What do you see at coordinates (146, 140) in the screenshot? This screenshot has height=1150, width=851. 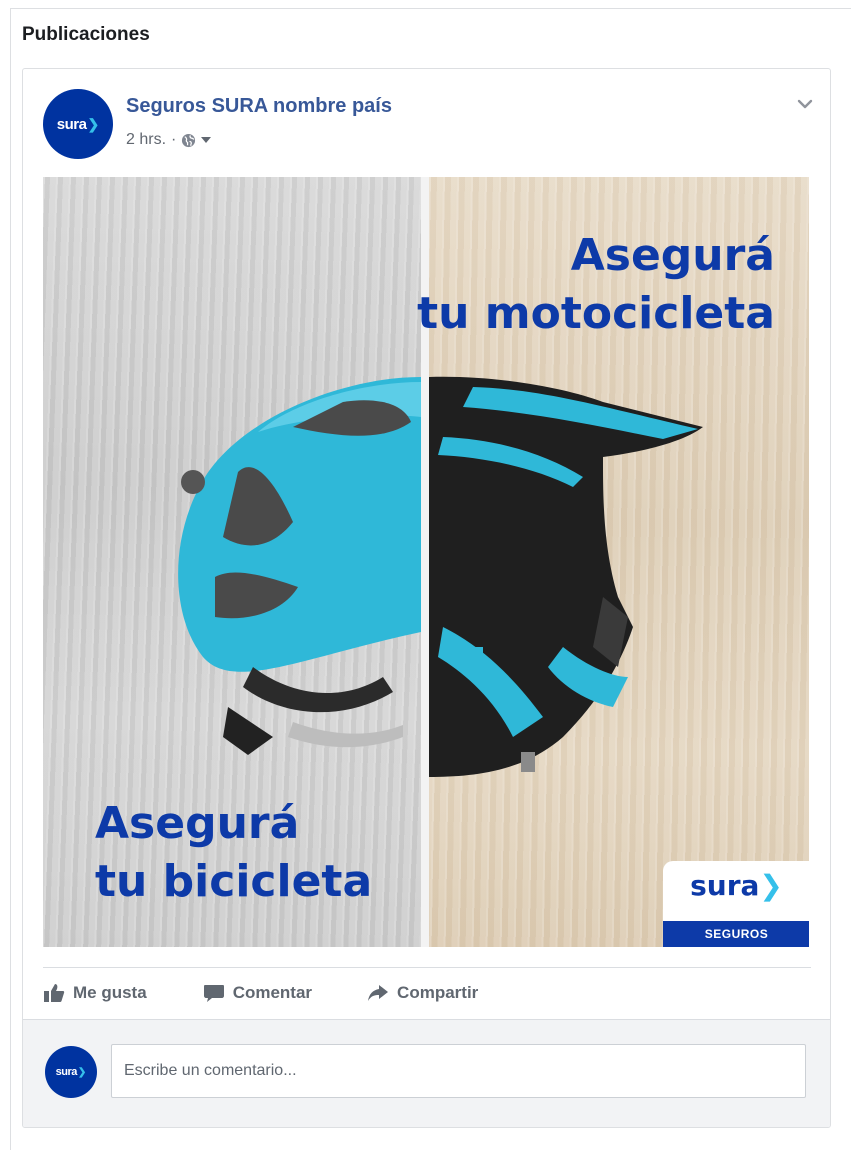 I see `post-timestamp: 2 hrs.` at bounding box center [146, 140].